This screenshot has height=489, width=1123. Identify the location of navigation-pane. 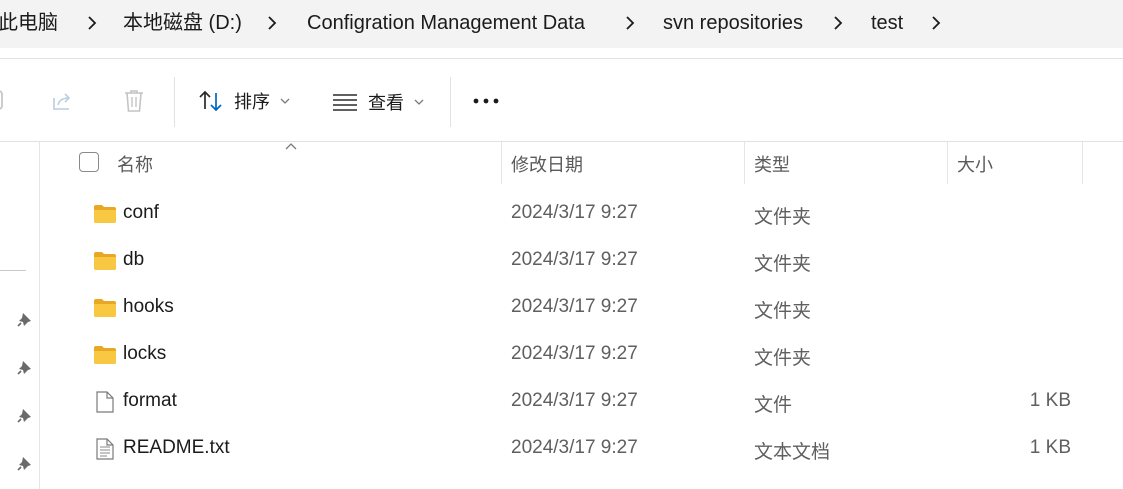
(20, 315).